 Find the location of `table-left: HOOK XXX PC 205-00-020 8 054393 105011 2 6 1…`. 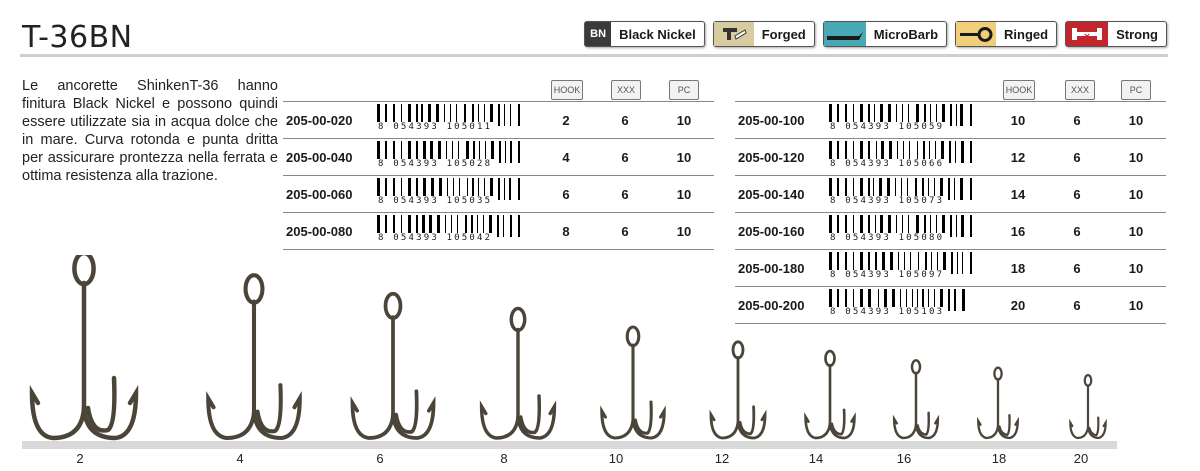

table-left: HOOK XXX PC 205-00-020 8 054393 105011 2 6 1… is located at coordinates (498, 164).